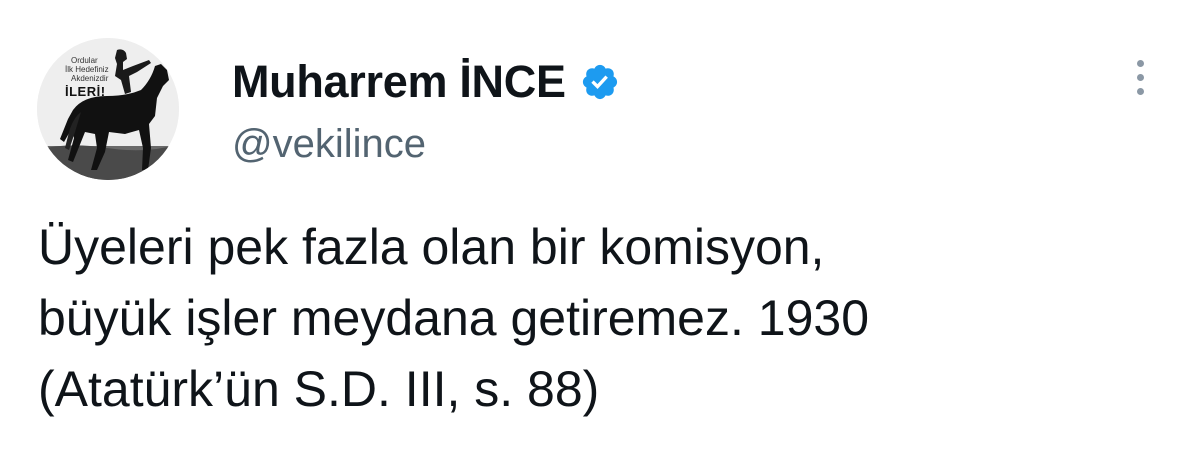  I want to click on avatar-caption: Ordular İlk Hedefiniz Akdenizdir İLERİ!, so click(92, 78).